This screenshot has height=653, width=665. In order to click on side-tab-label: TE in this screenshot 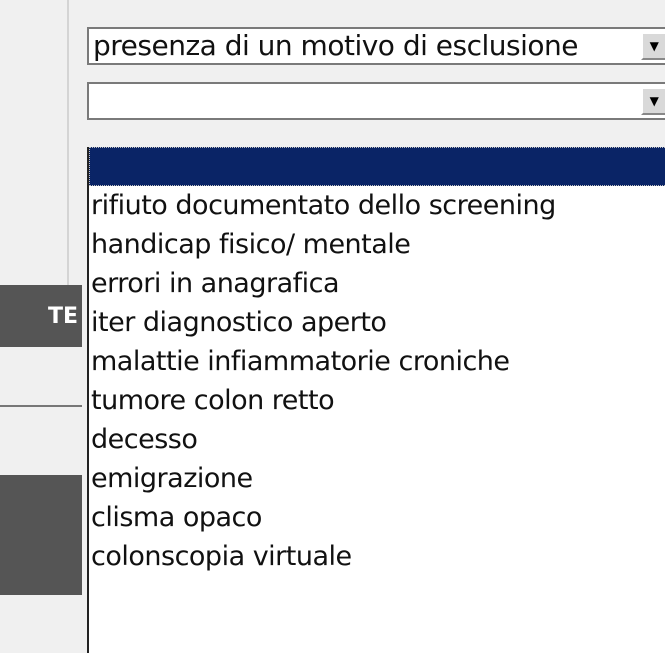, I will do `click(62, 316)`.